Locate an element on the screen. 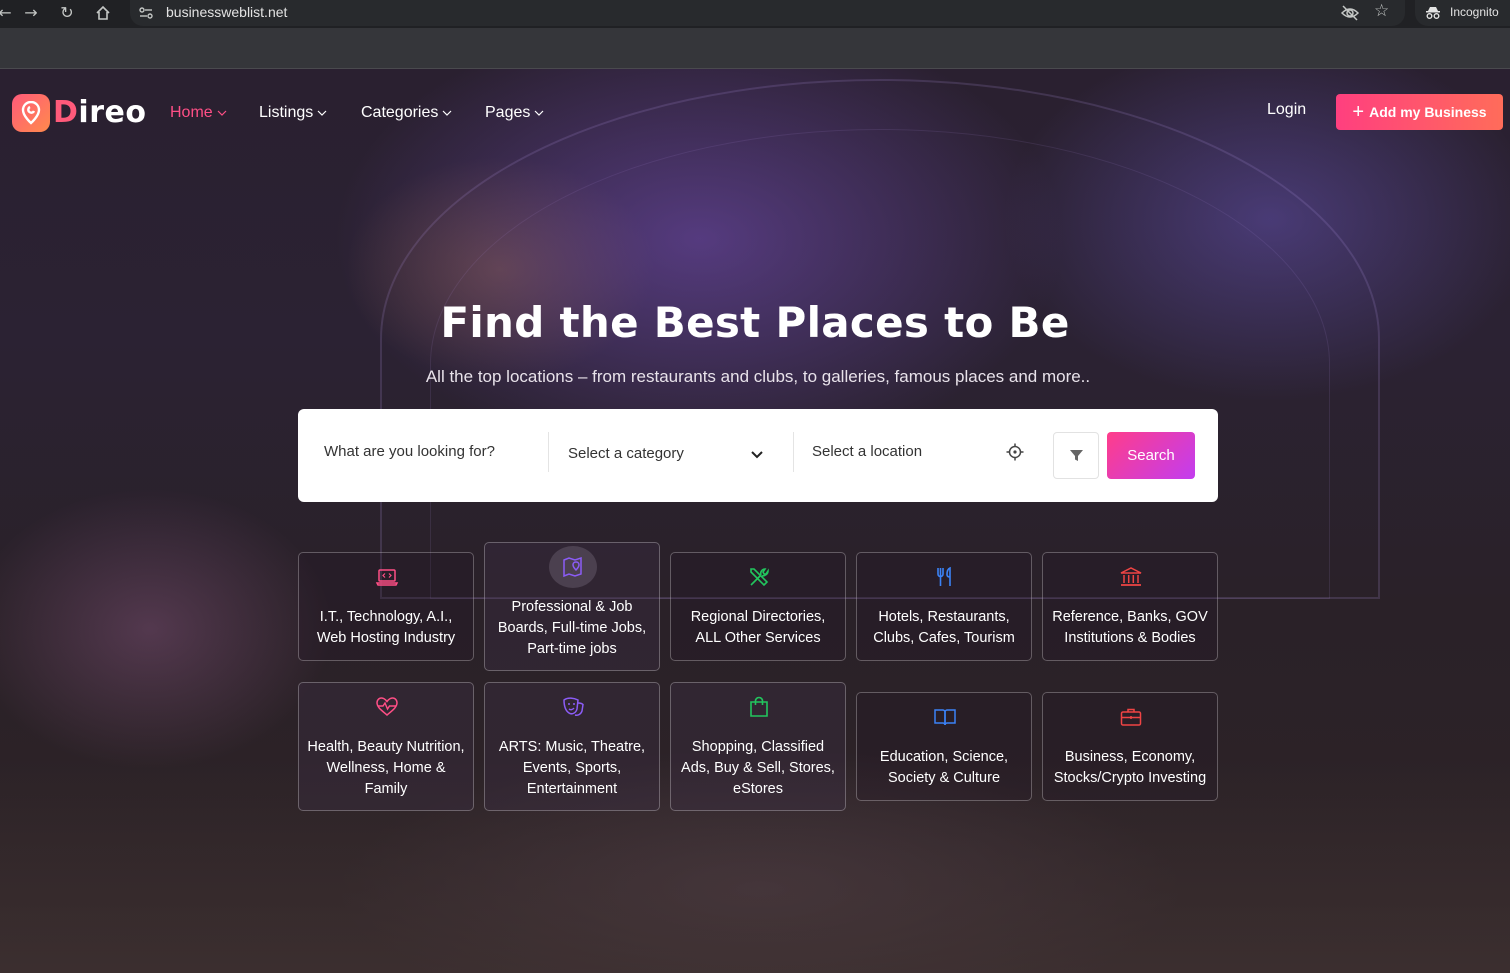 This screenshot has width=1510, height=973. nav-item-label: Home is located at coordinates (191, 112).